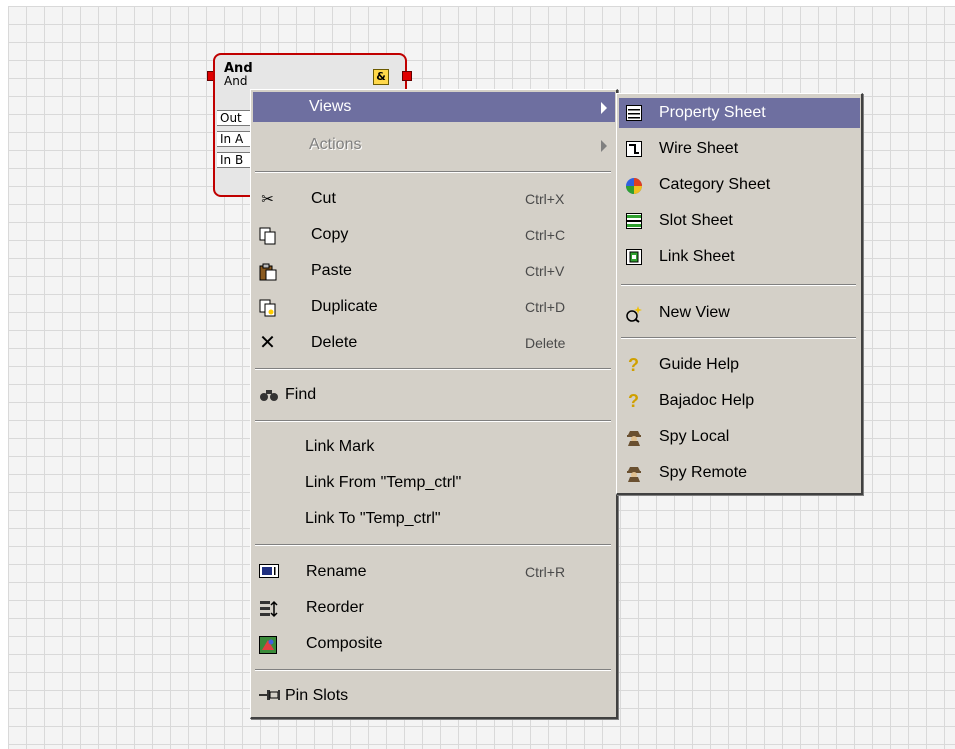 Image resolution: width=955 pixels, height=749 pixels. I want to click on menu-item-label: Duplicate, so click(344, 306).